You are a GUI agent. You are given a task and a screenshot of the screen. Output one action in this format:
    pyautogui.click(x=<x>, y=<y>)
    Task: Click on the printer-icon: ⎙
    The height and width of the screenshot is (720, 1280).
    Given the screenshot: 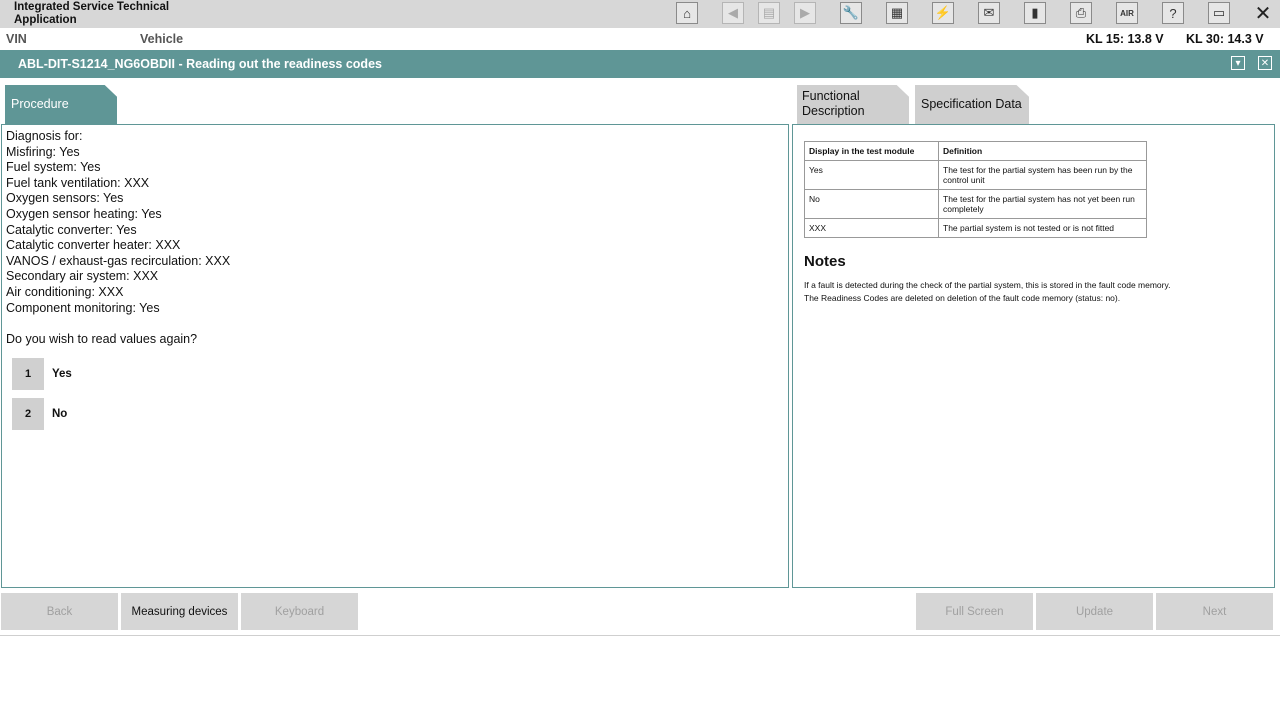 What is the action you would take?
    pyautogui.click(x=1081, y=13)
    